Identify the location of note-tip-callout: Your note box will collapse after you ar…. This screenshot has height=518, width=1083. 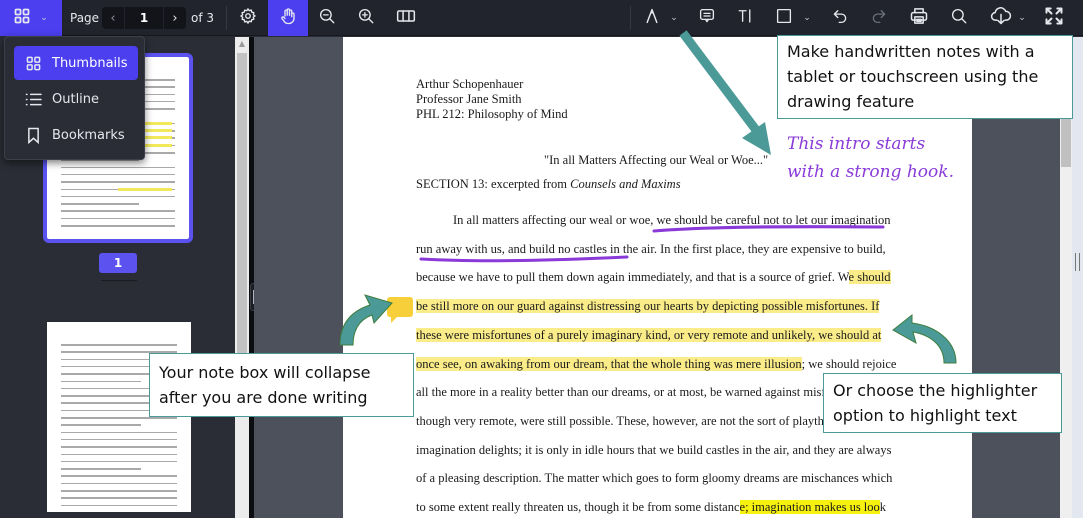
(281, 385).